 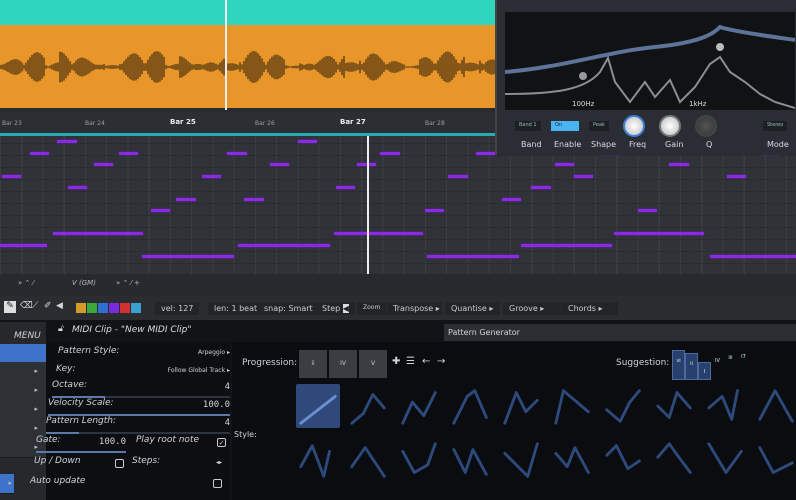 I want to click on lock-icon: 🔓︎, so click(x=61, y=329).